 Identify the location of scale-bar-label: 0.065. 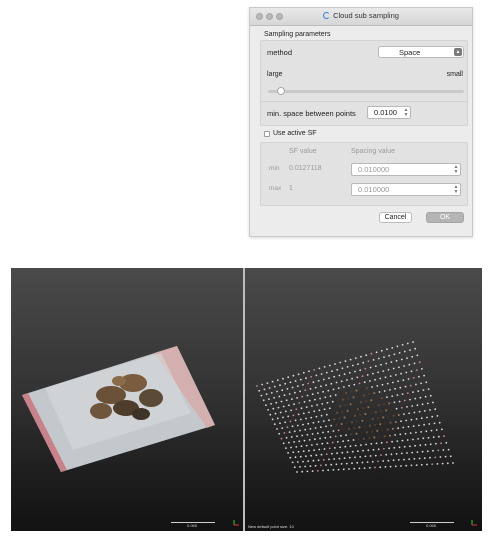
(431, 525).